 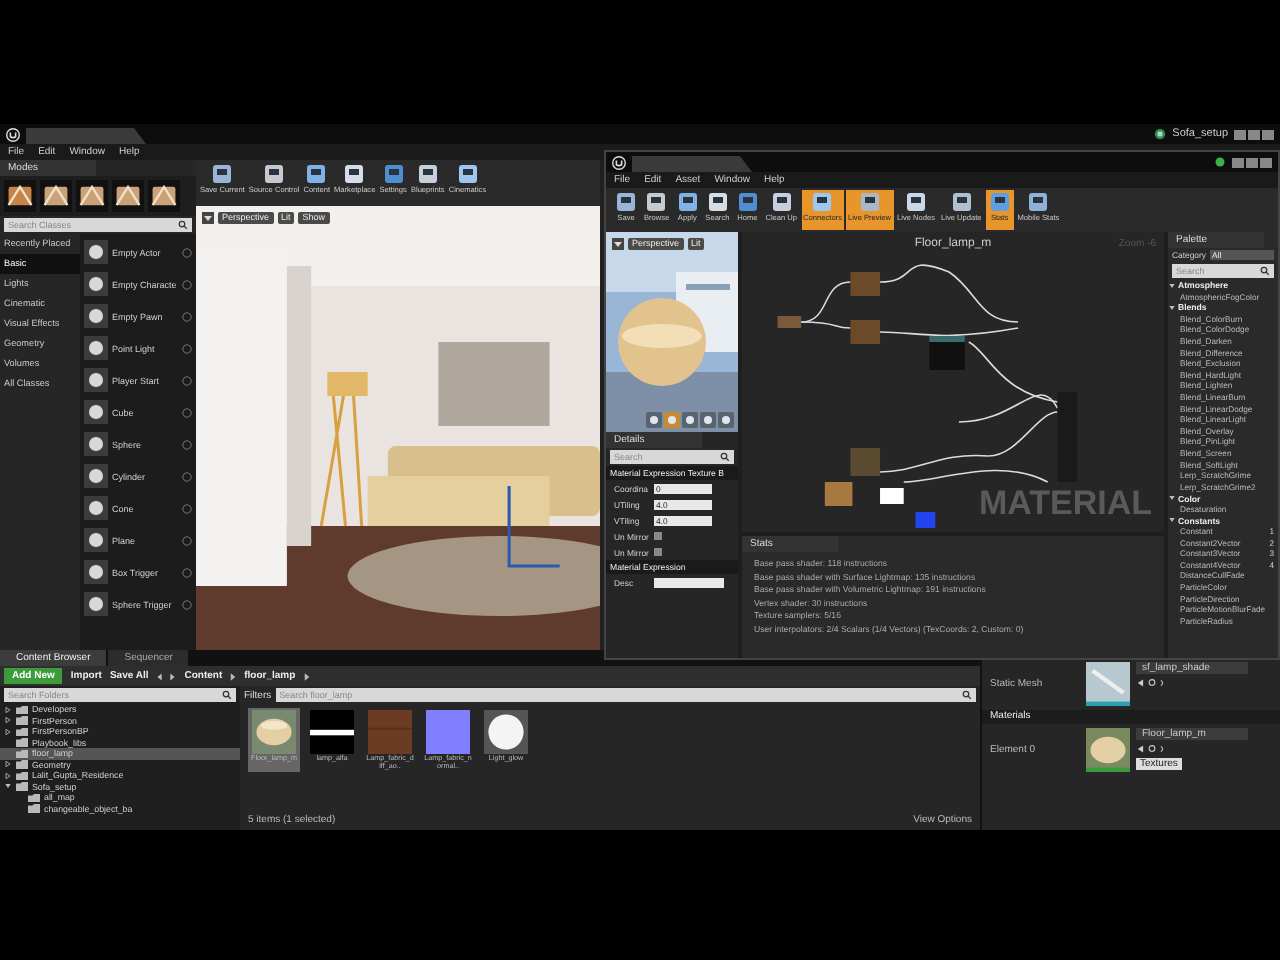 What do you see at coordinates (166, 676) in the screenshot?
I see `back-forward-icon` at bounding box center [166, 676].